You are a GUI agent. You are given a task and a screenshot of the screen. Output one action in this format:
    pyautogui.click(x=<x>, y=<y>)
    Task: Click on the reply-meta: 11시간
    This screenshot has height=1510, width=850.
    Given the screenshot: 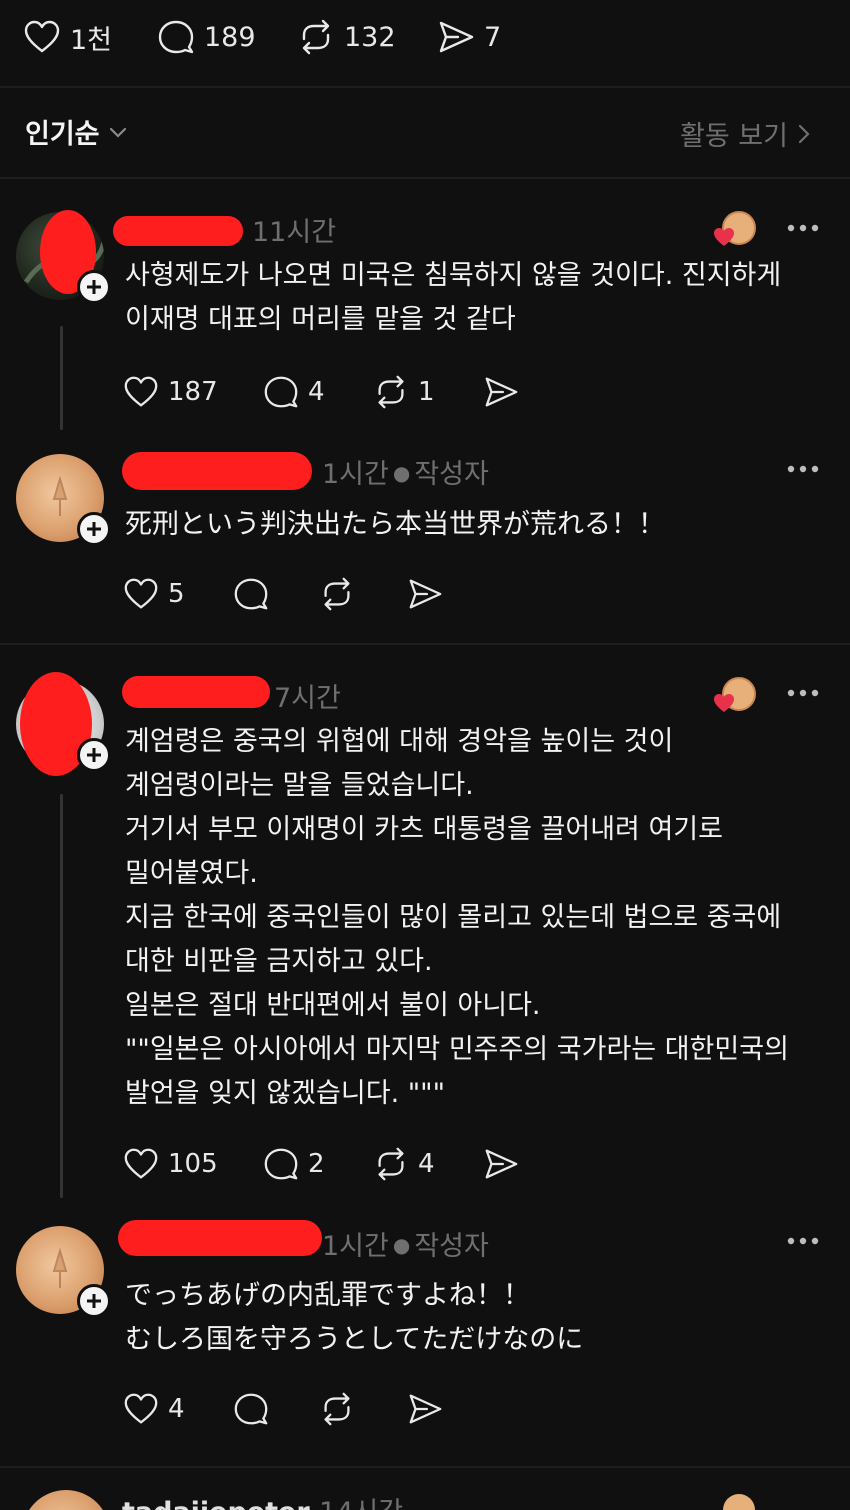 What is the action you would take?
    pyautogui.click(x=294, y=229)
    